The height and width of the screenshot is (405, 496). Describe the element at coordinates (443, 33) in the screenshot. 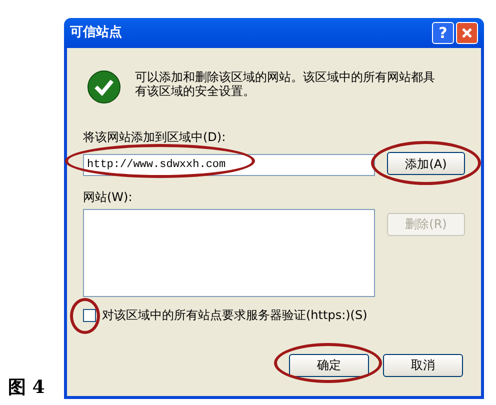

I see `help-button: ?` at that location.